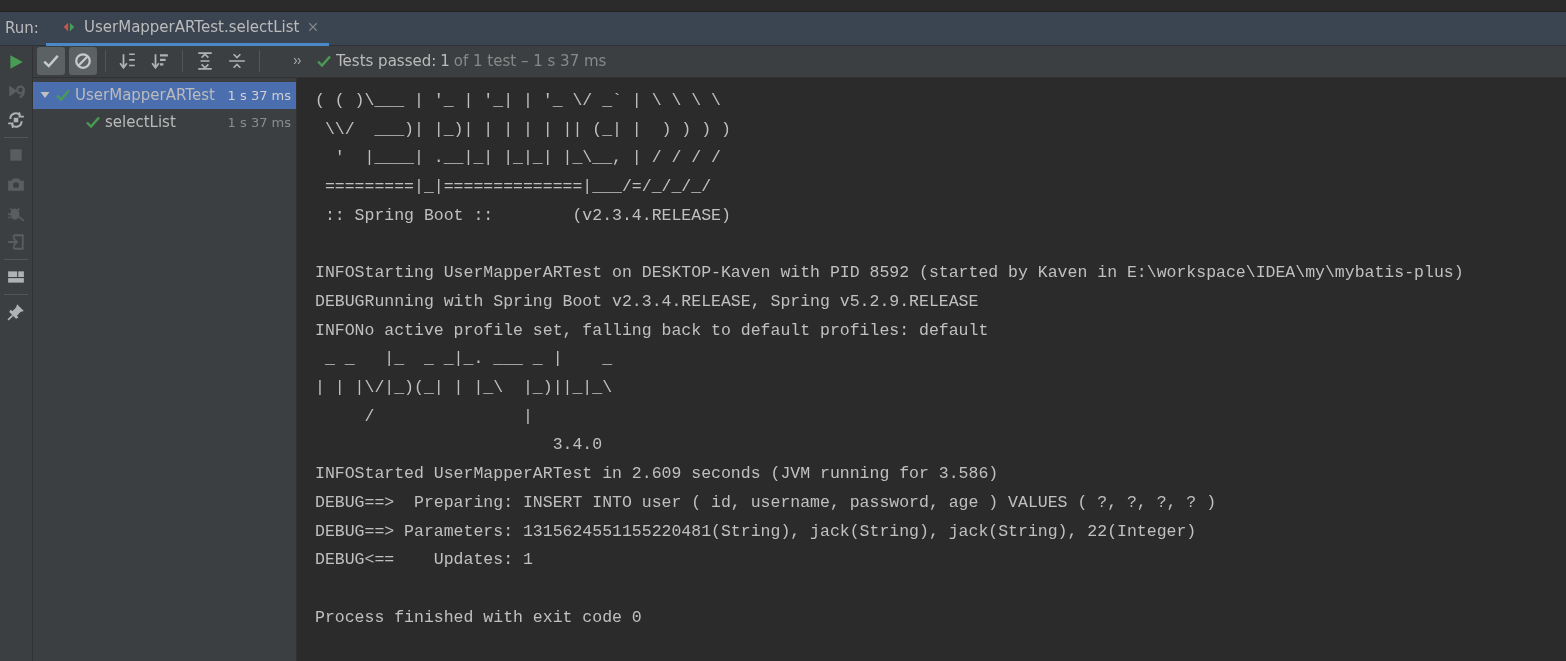 This screenshot has height=661, width=1566. Describe the element at coordinates (766, 502) in the screenshot. I see `console-line: DEBUG==> Preparing: INSERT INTO user ( id, username, password, age ) VALUES ( ?, ?, ?, ? )` at that location.